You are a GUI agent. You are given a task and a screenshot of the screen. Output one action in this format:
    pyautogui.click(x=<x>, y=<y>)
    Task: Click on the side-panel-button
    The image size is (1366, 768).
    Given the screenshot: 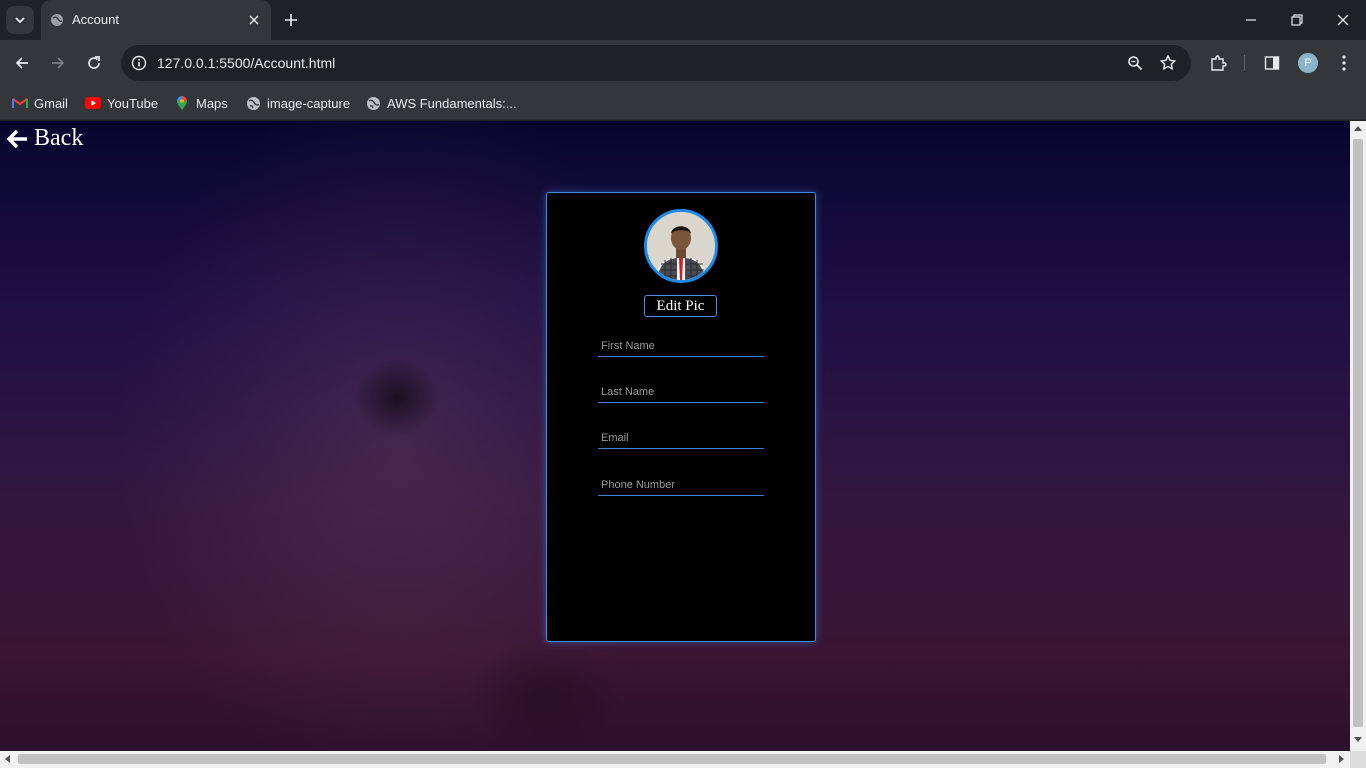 What is the action you would take?
    pyautogui.click(x=1272, y=63)
    